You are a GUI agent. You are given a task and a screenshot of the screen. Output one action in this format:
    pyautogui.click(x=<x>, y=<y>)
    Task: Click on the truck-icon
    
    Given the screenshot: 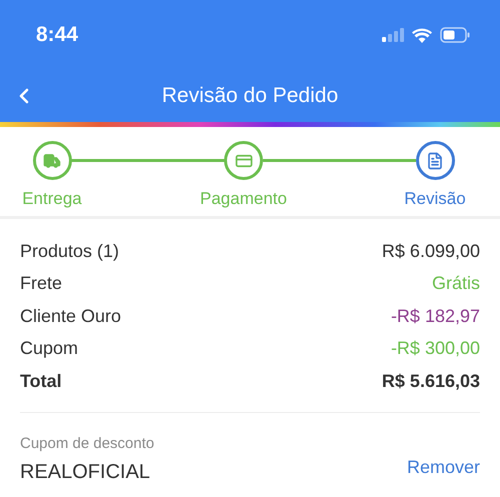 What is the action you would take?
    pyautogui.click(x=52, y=161)
    